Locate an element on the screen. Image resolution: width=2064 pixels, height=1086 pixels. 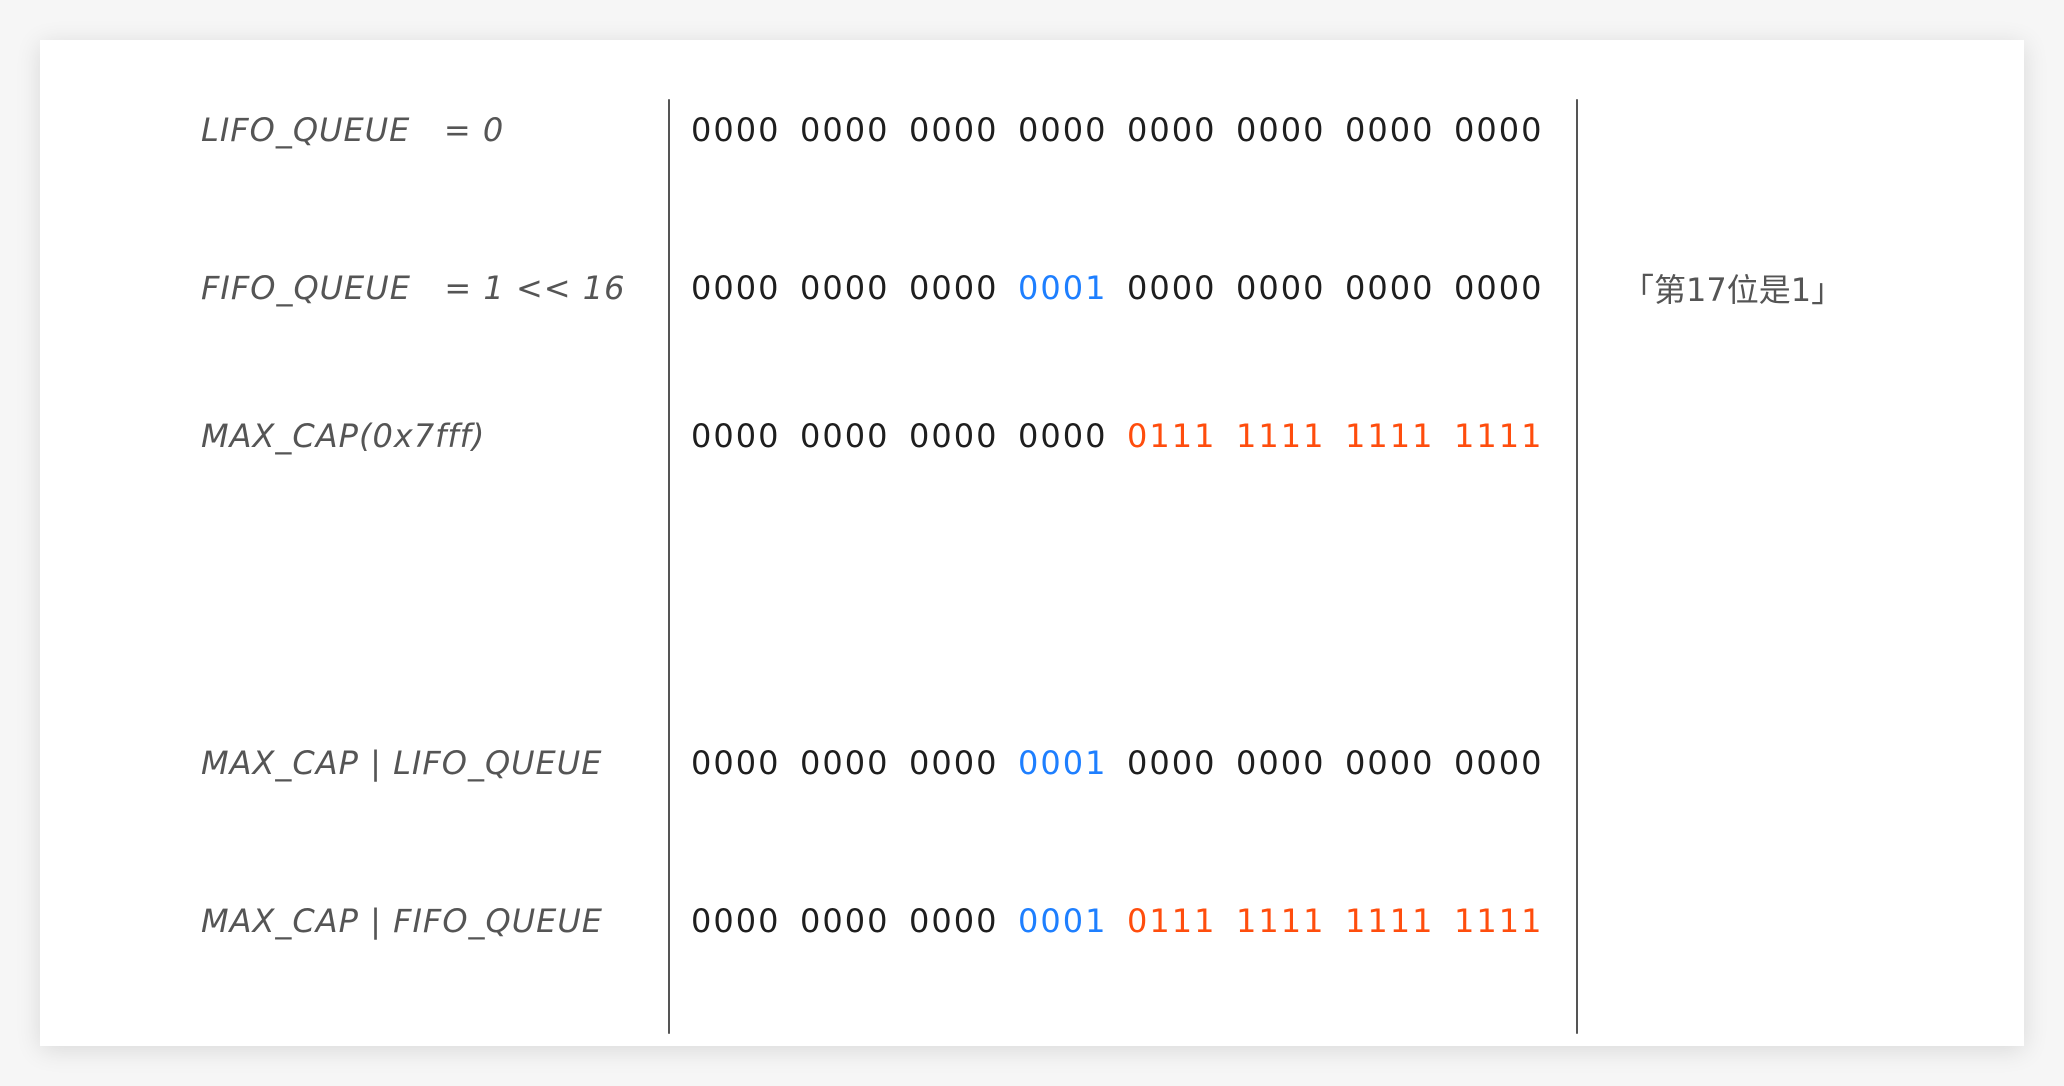
row-label: MAX_CAP(0x7fff) is located at coordinates (343, 436).